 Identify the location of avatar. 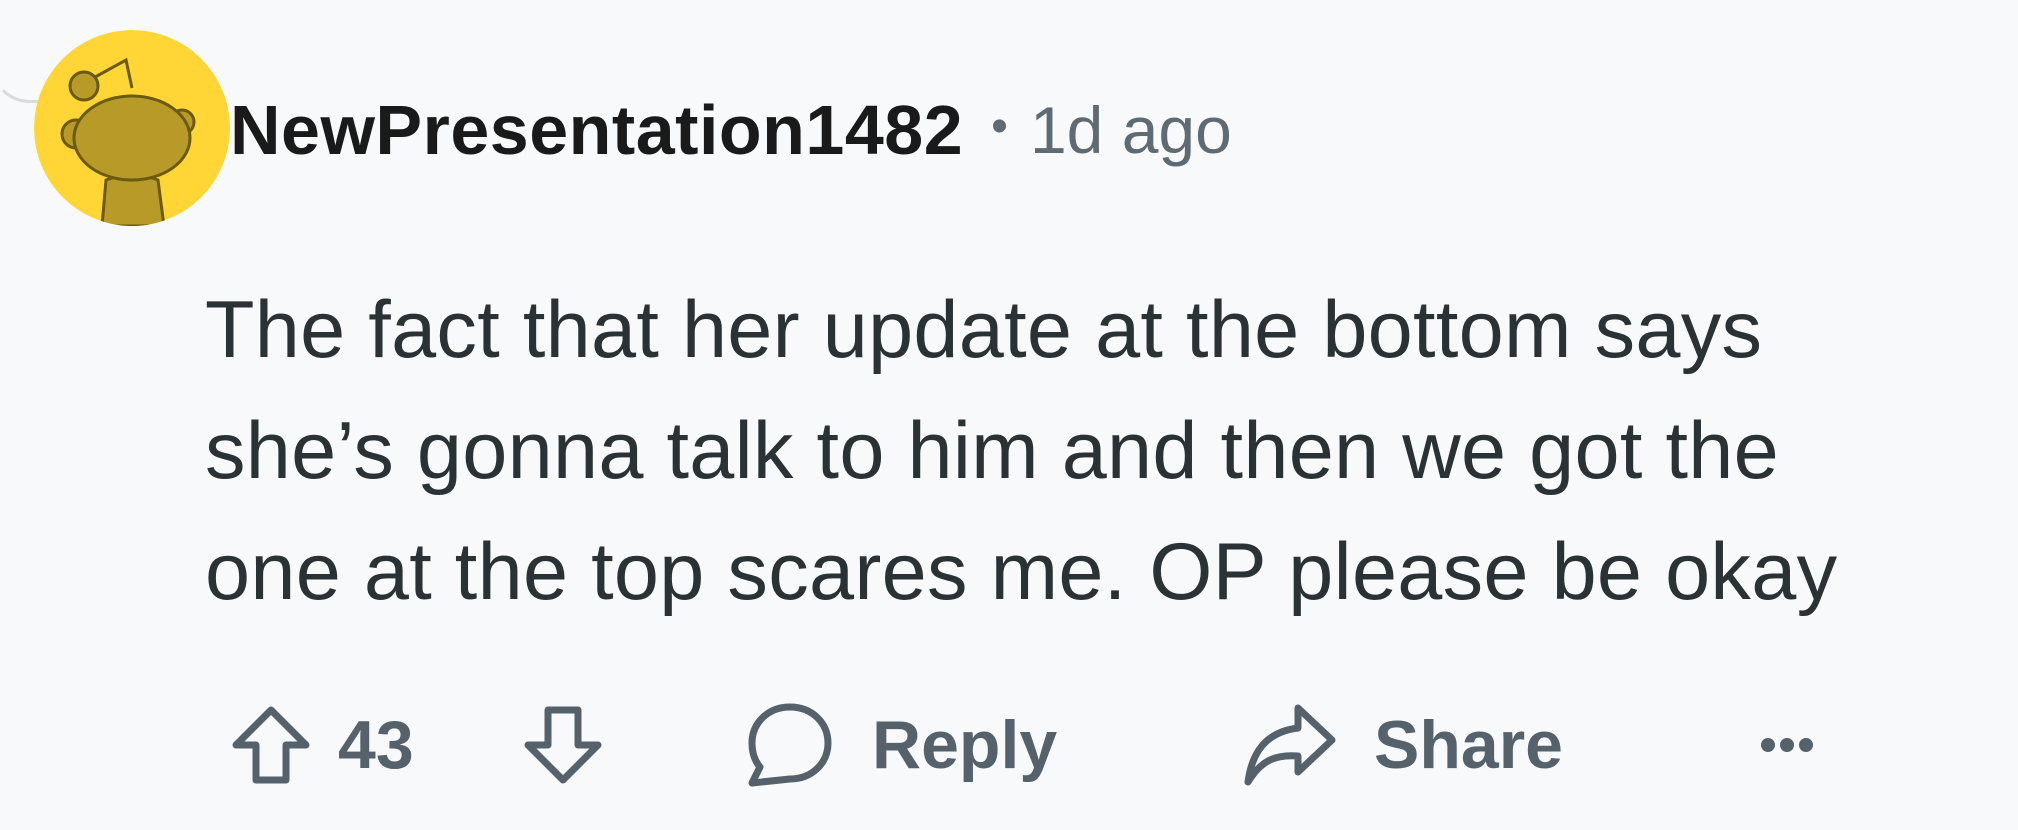
(132, 128).